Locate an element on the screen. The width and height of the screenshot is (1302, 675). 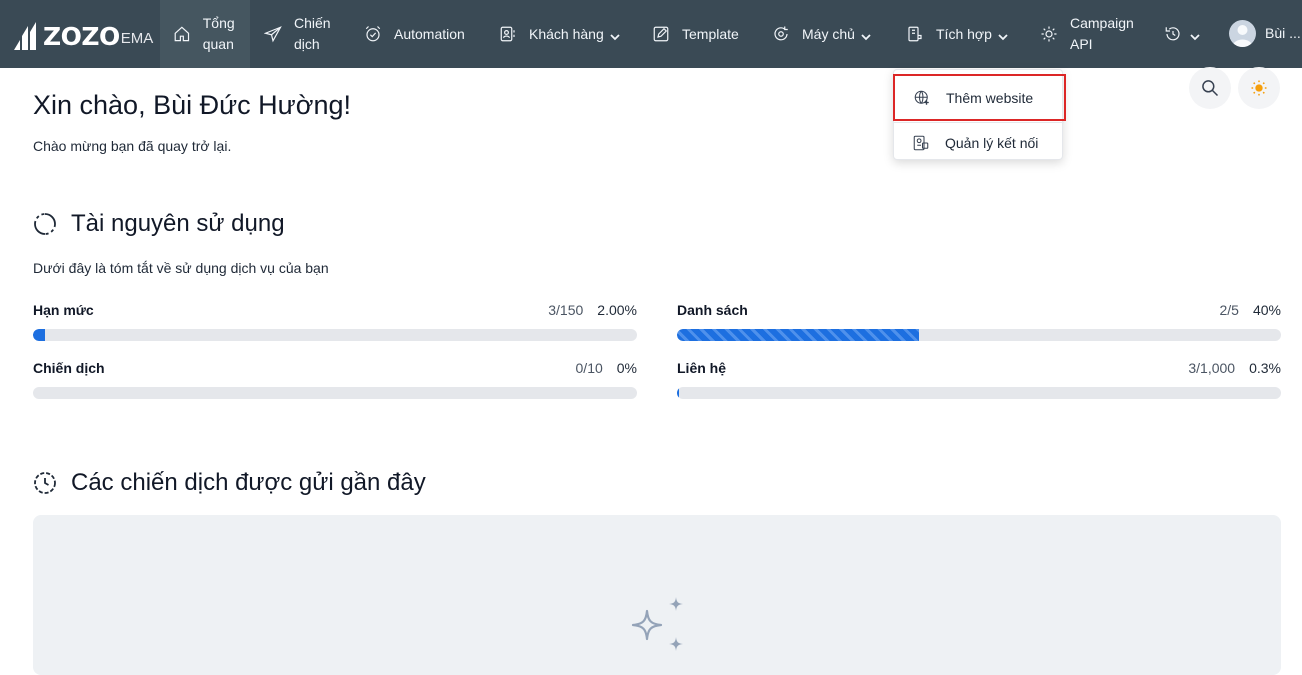
metric-percent: 0% is located at coordinates (626, 368).